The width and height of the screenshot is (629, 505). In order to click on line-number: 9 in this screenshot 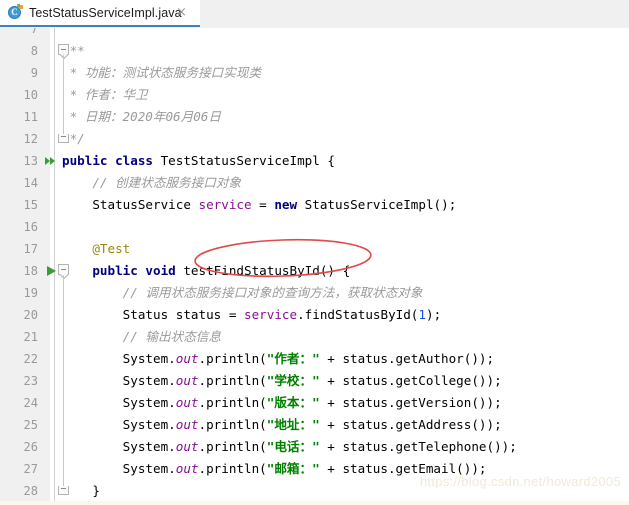, I will do `click(34, 73)`.